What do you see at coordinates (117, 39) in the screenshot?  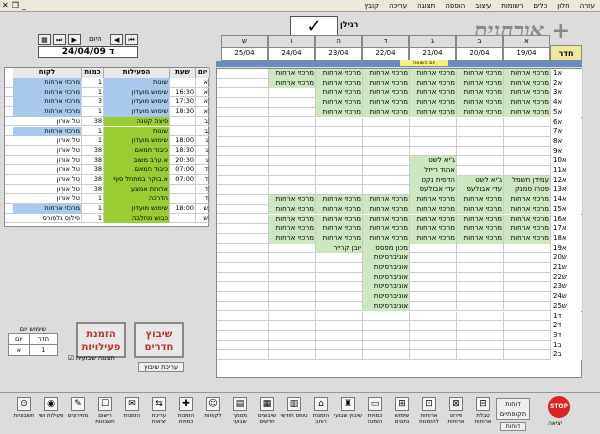 I see `prev-day-icon: ◀` at bounding box center [117, 39].